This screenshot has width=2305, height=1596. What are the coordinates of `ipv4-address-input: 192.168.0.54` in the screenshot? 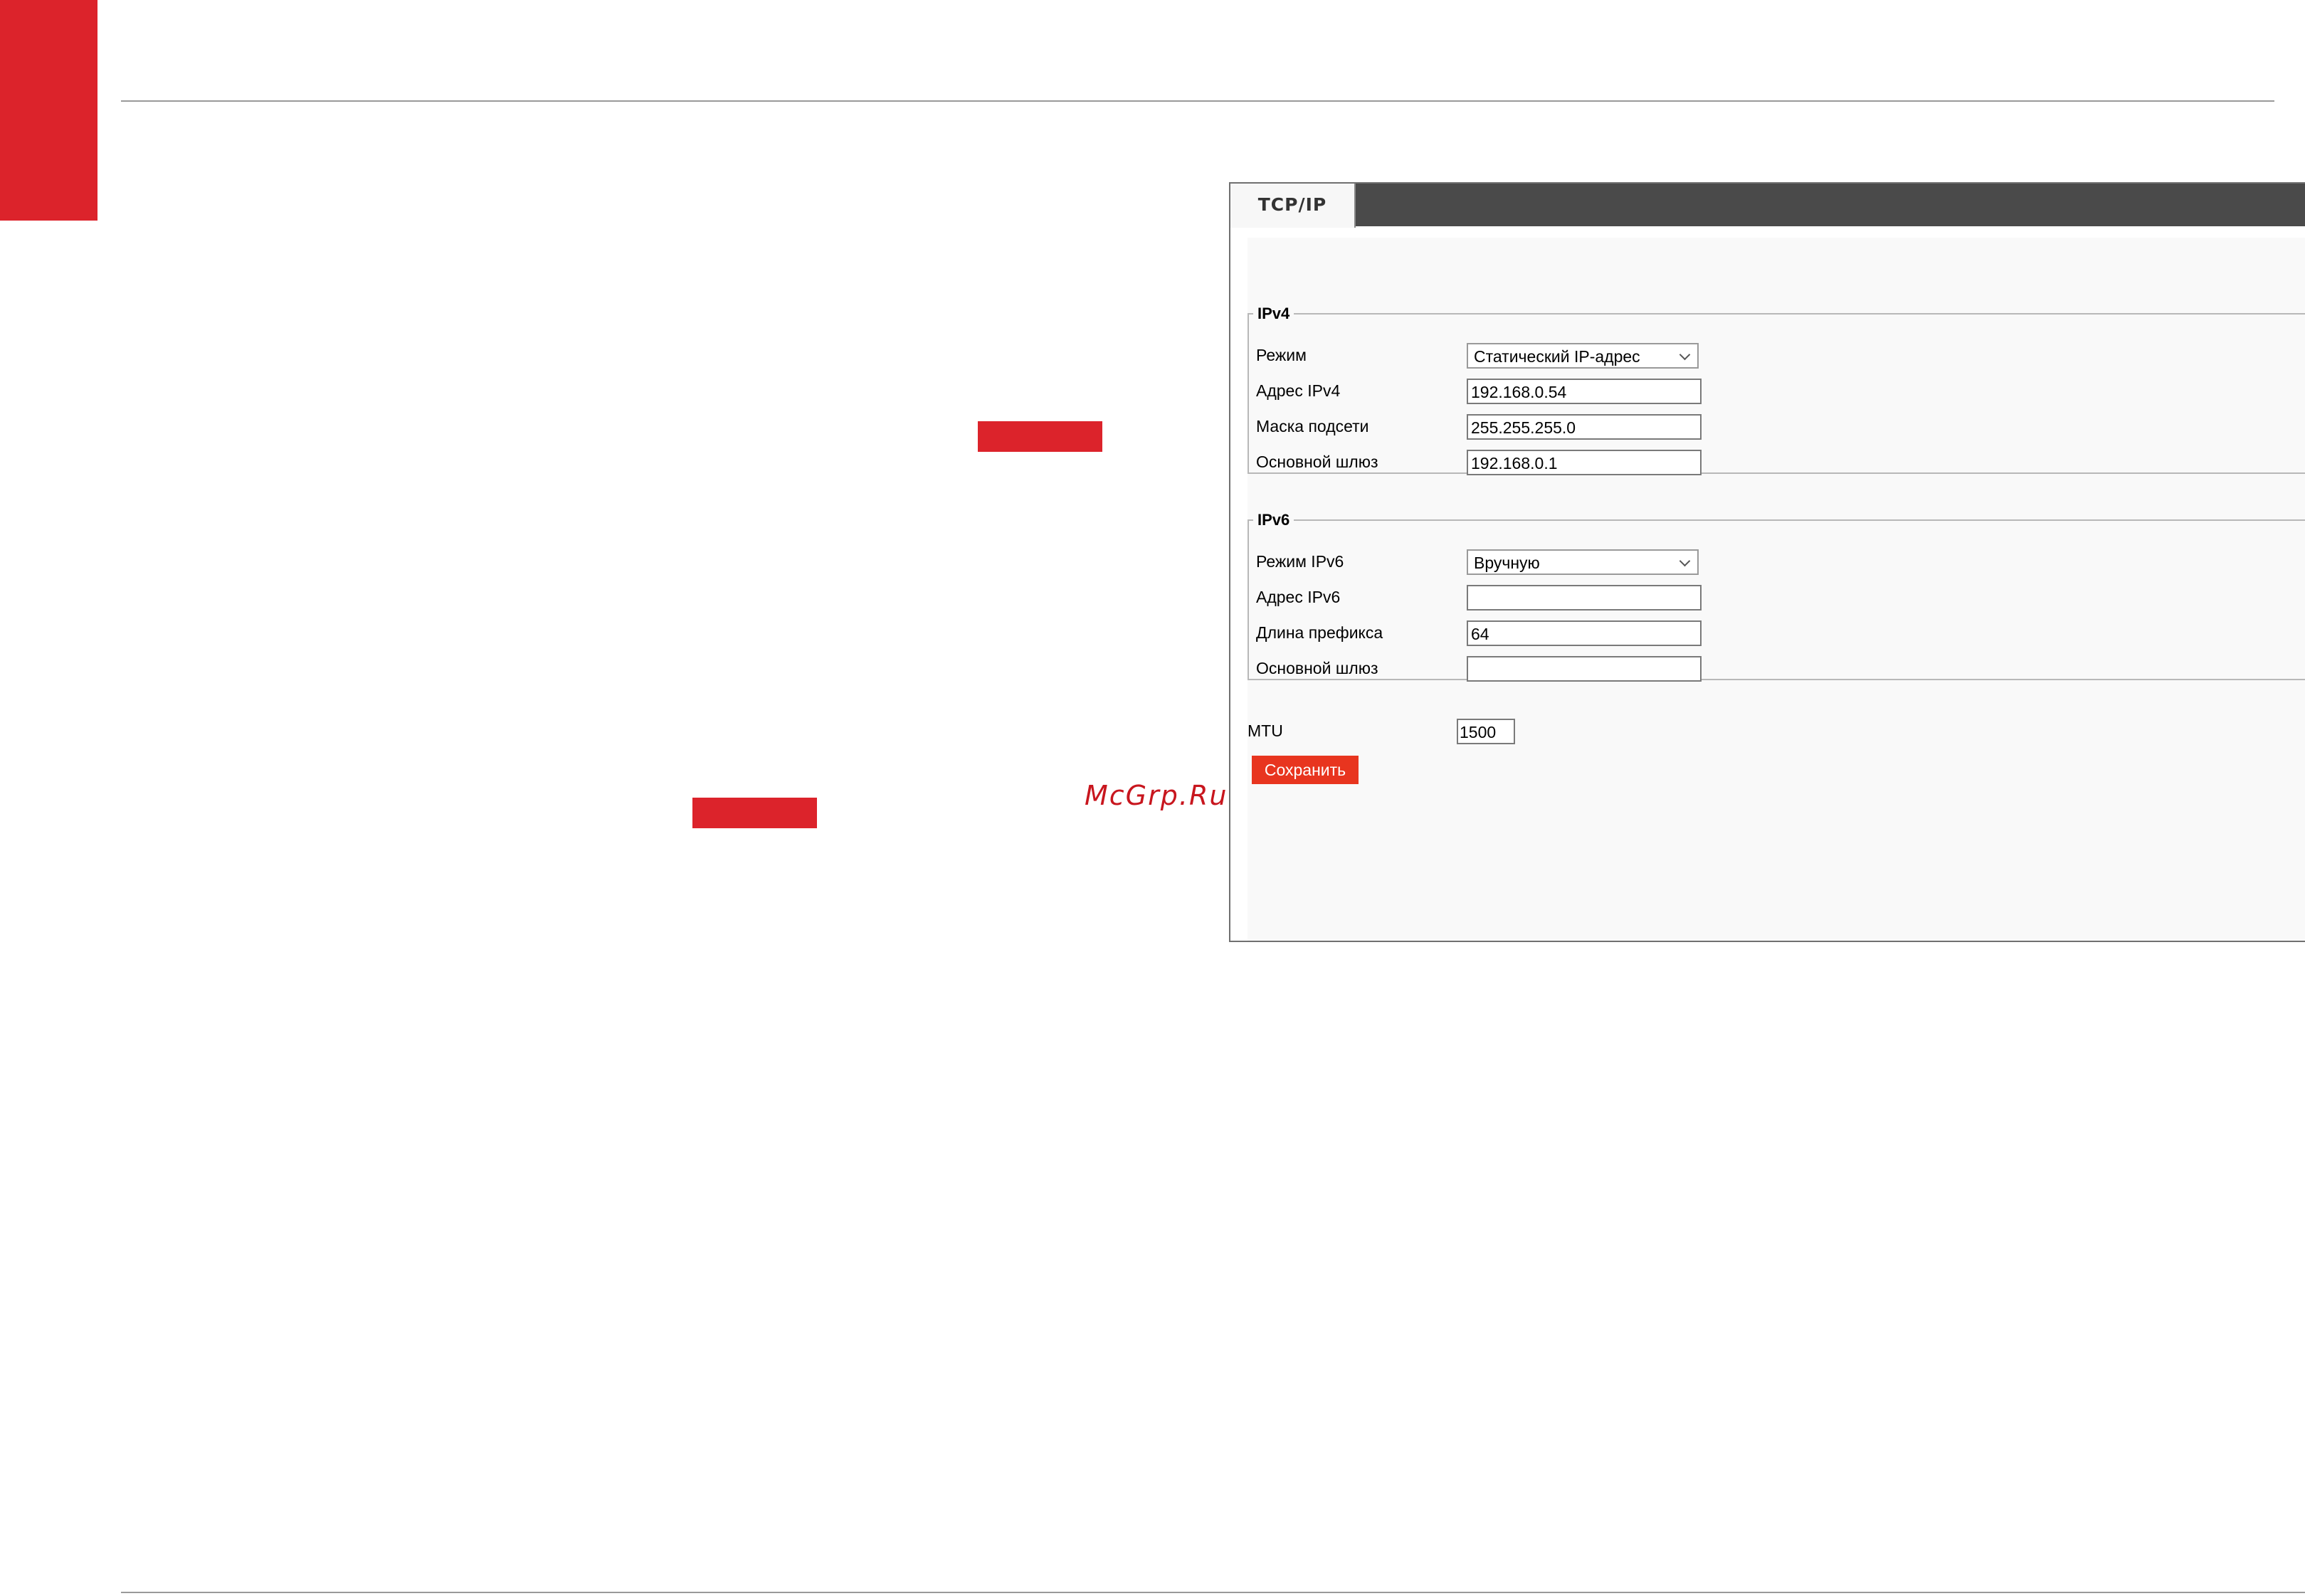 It's located at (1584, 392).